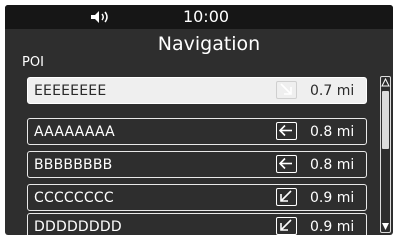  Describe the element at coordinates (197, 164) in the screenshot. I see `poi-row: BBBBBBBB 0.8 mi` at that location.